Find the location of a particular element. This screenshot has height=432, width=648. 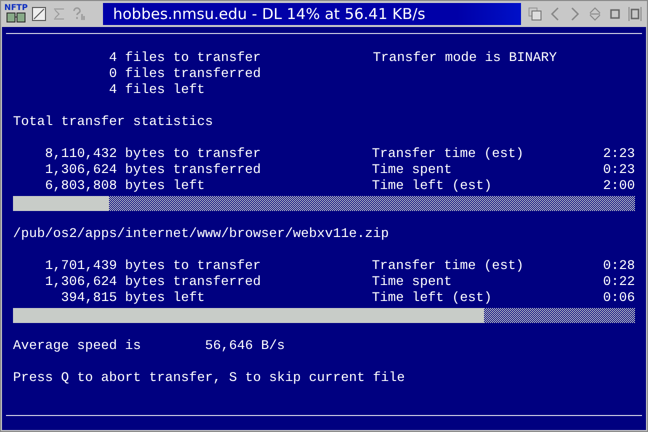

key-hint: Press Q to abort transfer, S to skip current file is located at coordinates (209, 379).